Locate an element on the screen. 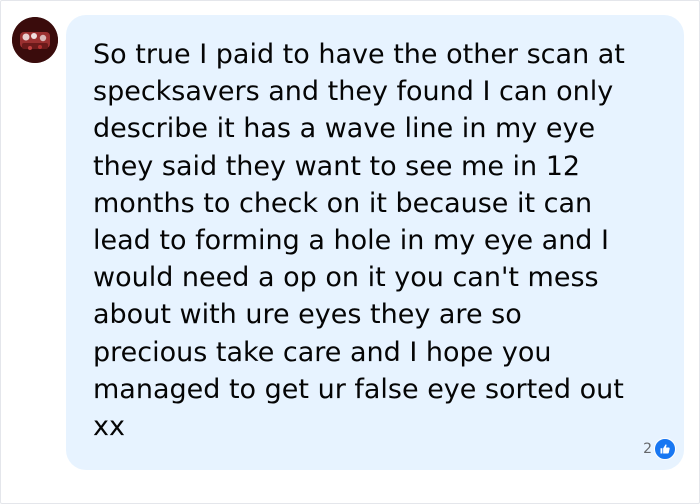  avatar-image is located at coordinates (35, 40).